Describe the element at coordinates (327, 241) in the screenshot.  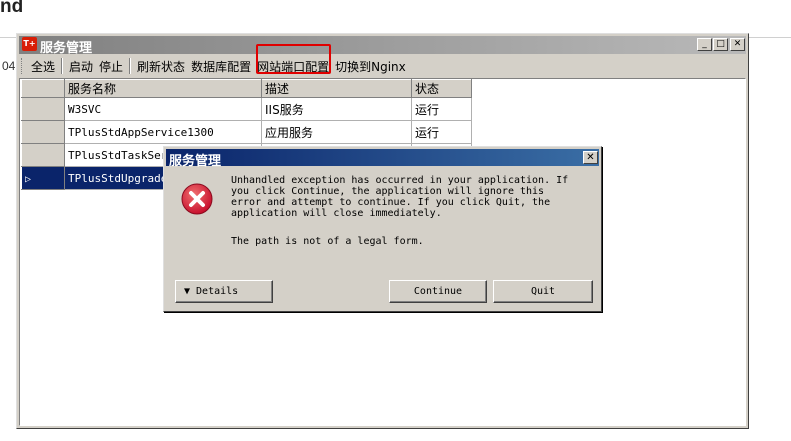
I see `error-detail: The path is not of a legal form.` at that location.